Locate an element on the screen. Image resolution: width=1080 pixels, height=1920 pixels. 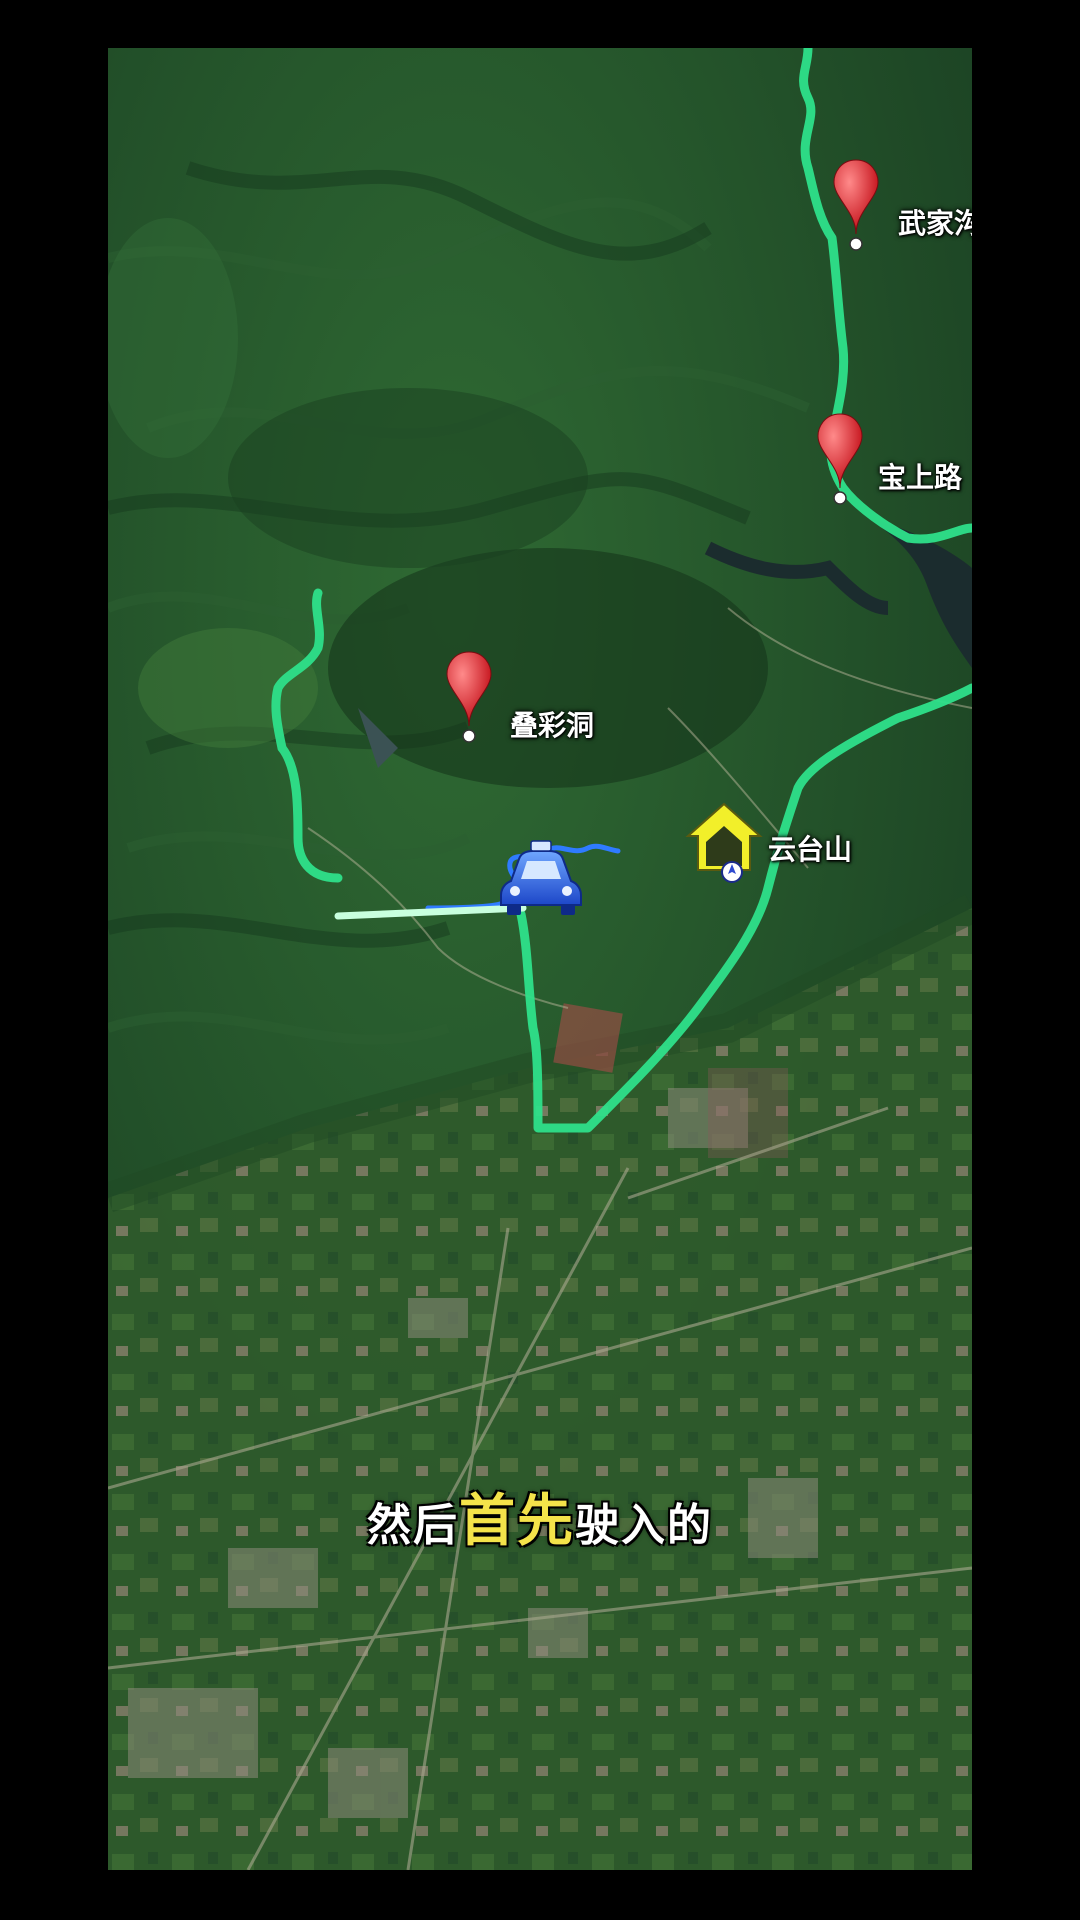
video-subtitle: 然后首先驶入的 is located at coordinates (540, 1516).